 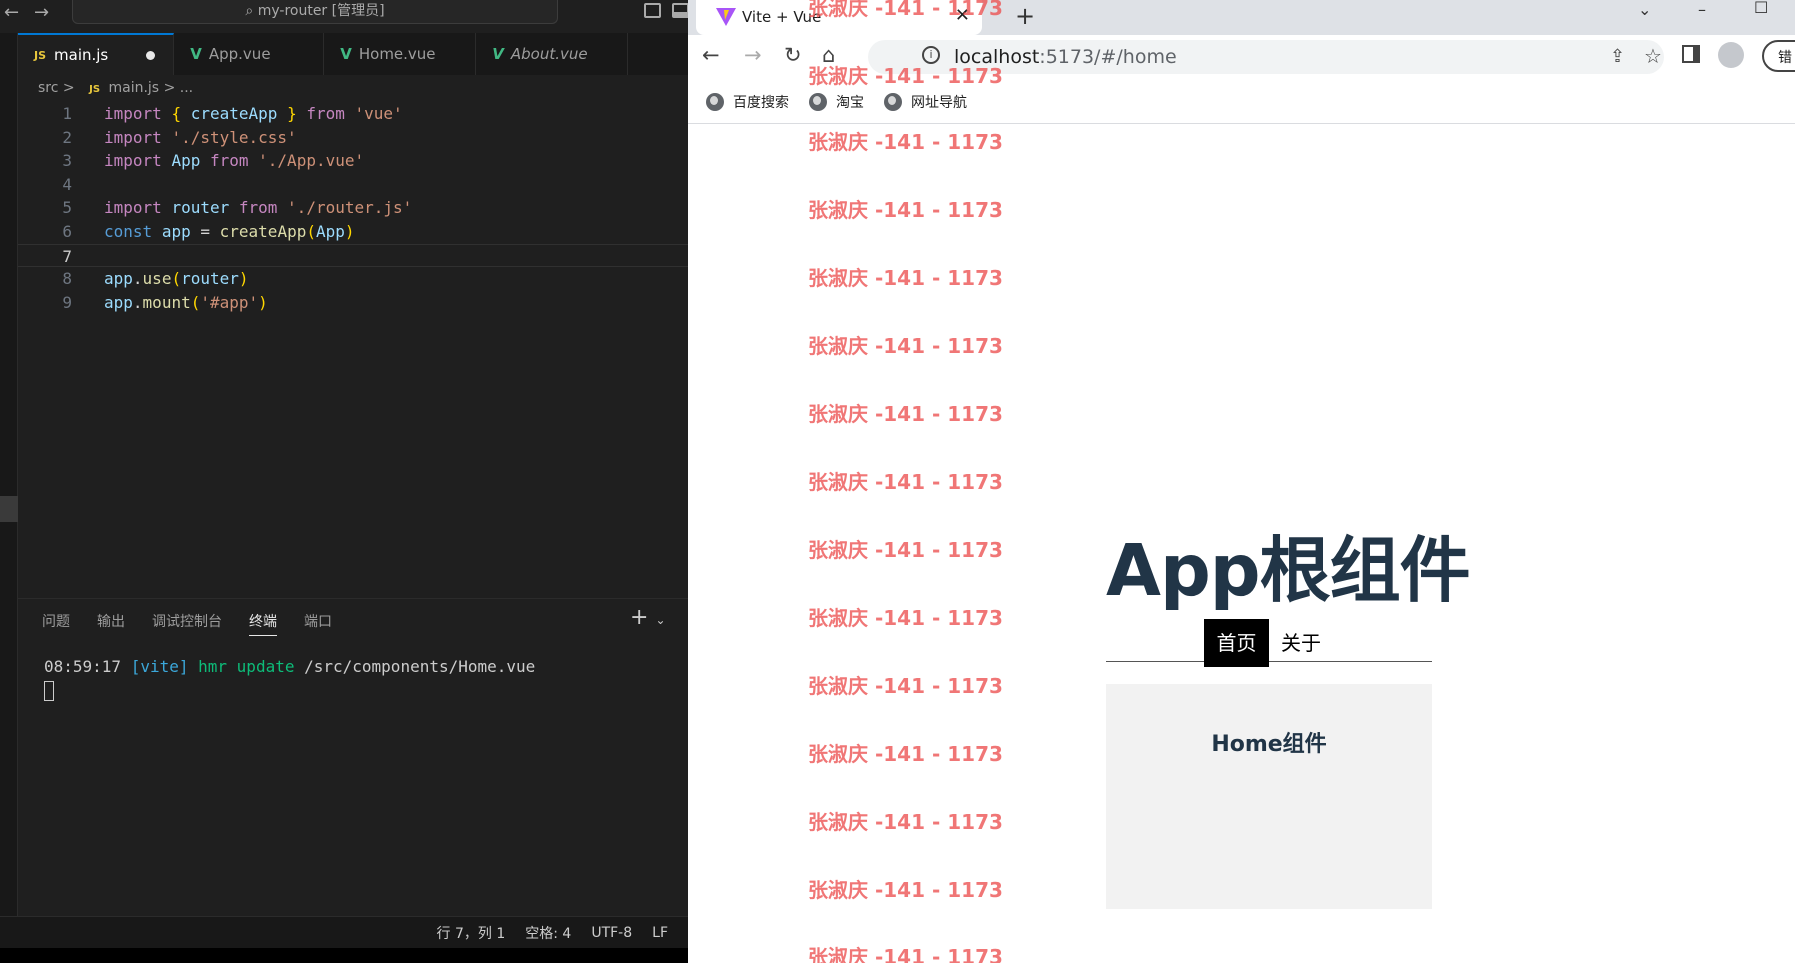 I want to click on address-bar: i localhost:5173/#/home ⇪ ☆, so click(x=1266, y=57).